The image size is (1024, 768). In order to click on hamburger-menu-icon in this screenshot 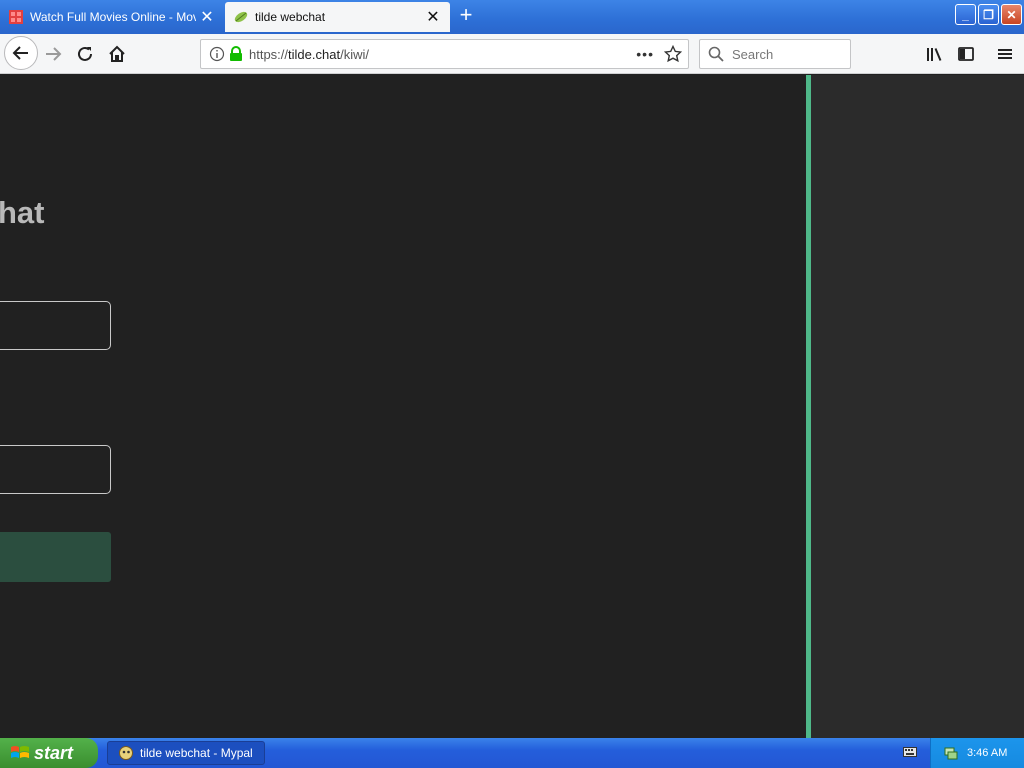, I will do `click(1005, 54)`.